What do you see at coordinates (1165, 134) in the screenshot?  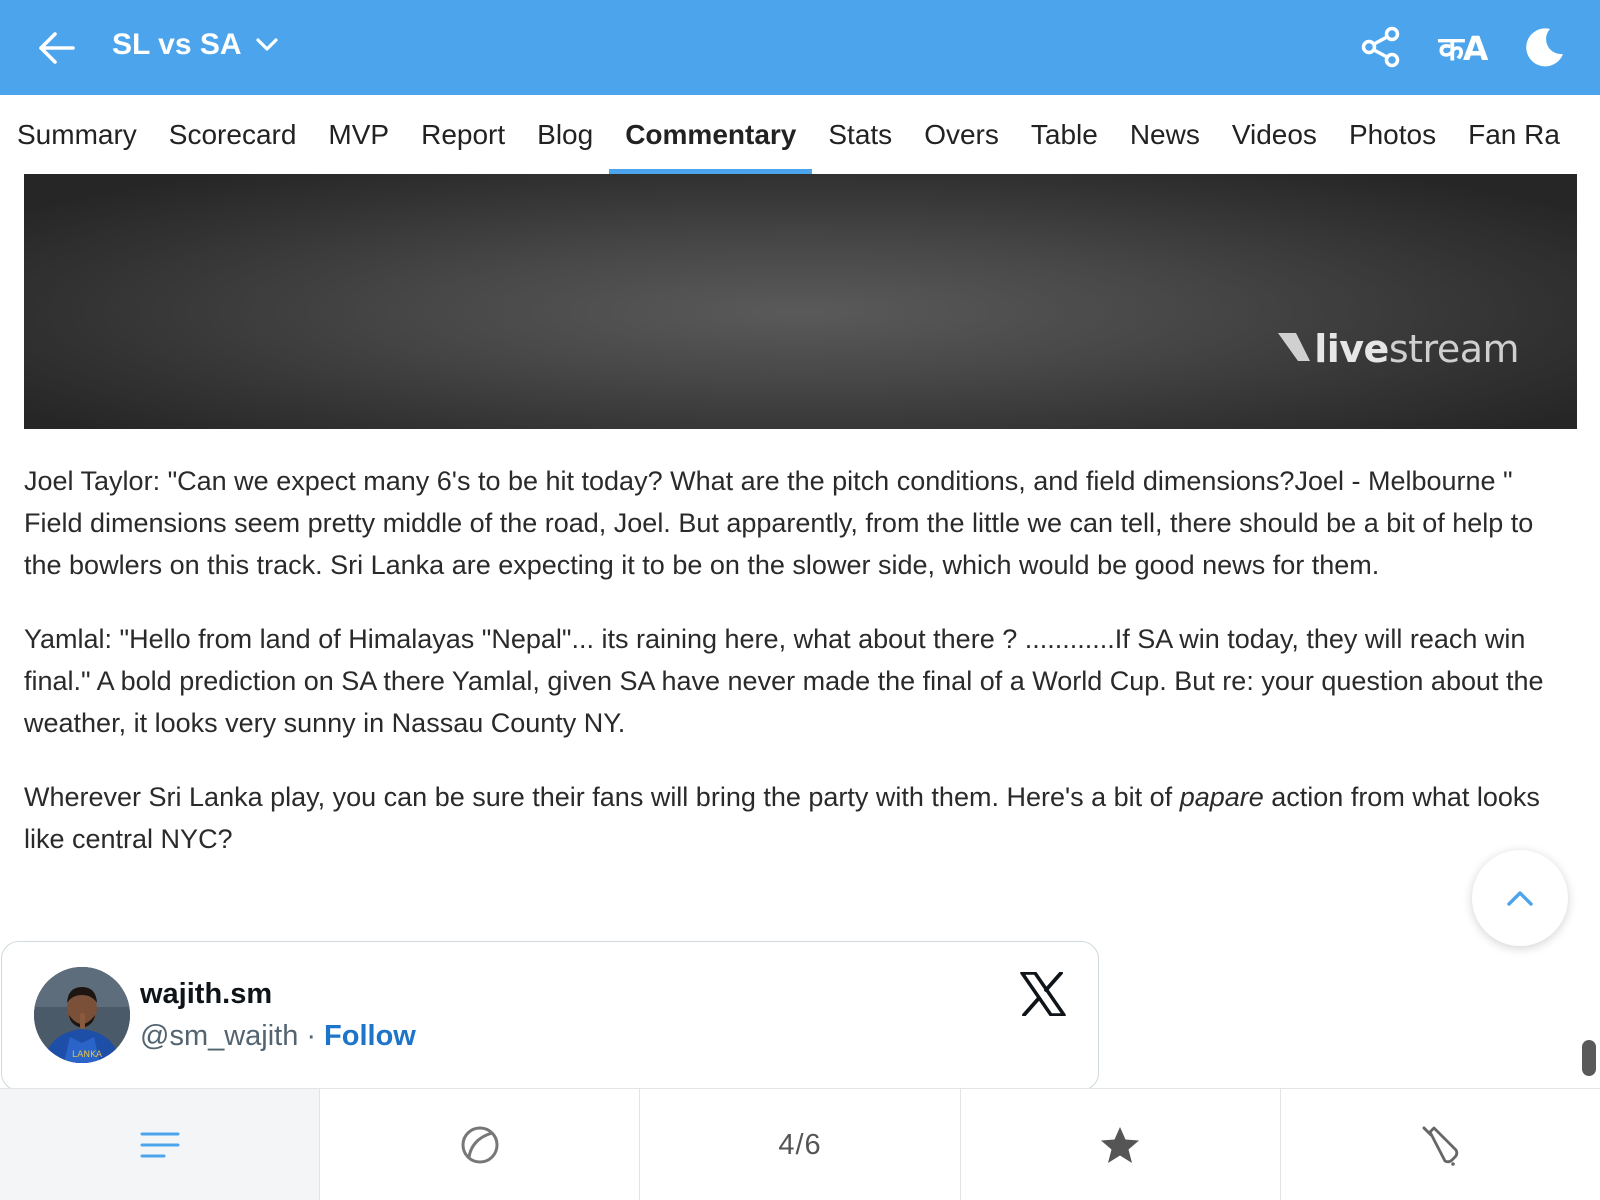 I see `tab-news: News` at bounding box center [1165, 134].